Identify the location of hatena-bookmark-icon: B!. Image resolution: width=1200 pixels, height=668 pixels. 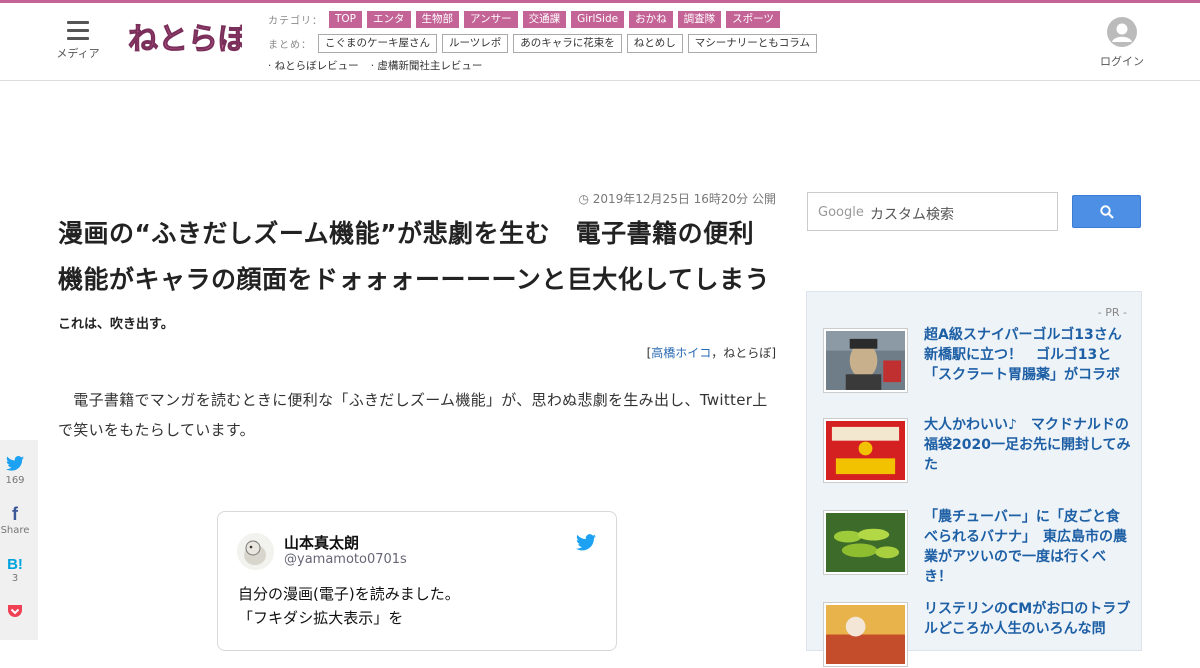
(15, 564).